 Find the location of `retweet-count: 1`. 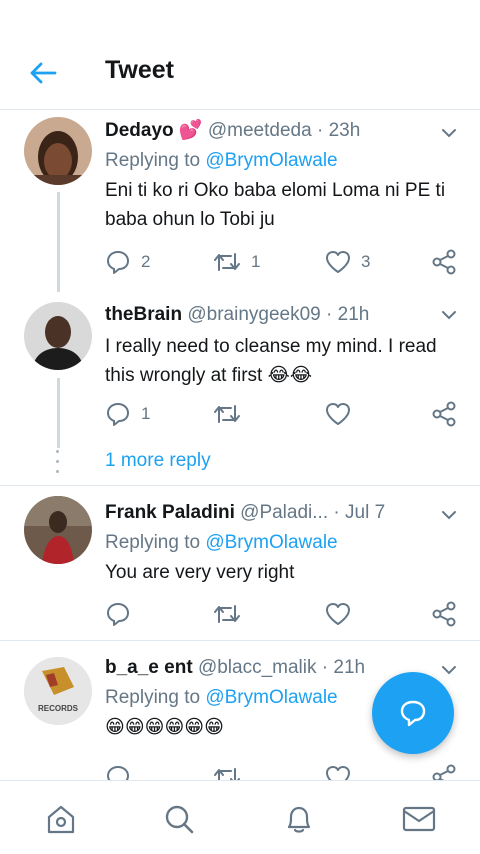

retweet-count: 1 is located at coordinates (256, 261).